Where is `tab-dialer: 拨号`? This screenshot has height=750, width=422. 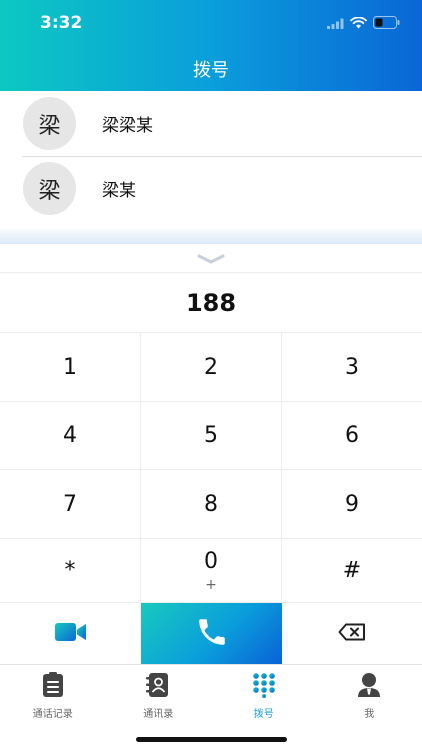 tab-dialer: 拨号 is located at coordinates (264, 693).